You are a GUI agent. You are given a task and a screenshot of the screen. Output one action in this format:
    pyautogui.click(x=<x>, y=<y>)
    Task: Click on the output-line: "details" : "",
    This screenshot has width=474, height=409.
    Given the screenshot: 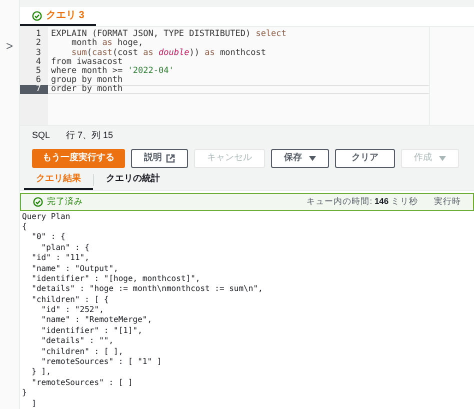 What is the action you would take?
    pyautogui.click(x=77, y=341)
    